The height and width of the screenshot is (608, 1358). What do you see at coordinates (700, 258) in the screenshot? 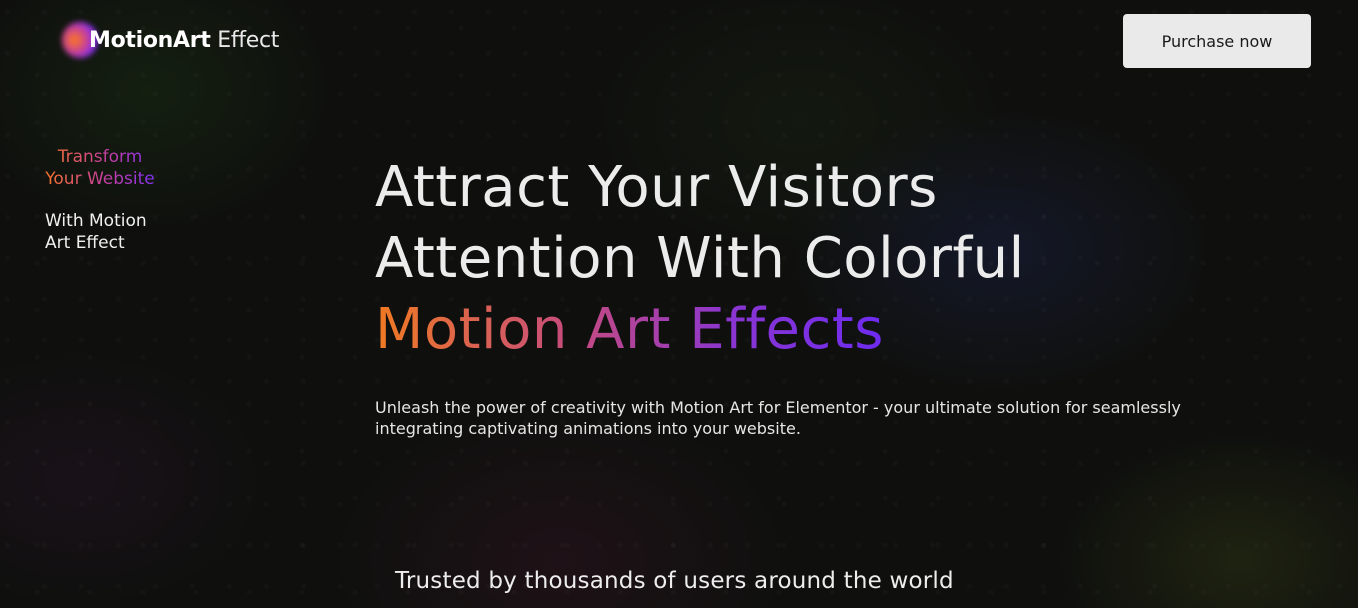
I see `hero-heading-line-2: Attention With Colorful` at bounding box center [700, 258].